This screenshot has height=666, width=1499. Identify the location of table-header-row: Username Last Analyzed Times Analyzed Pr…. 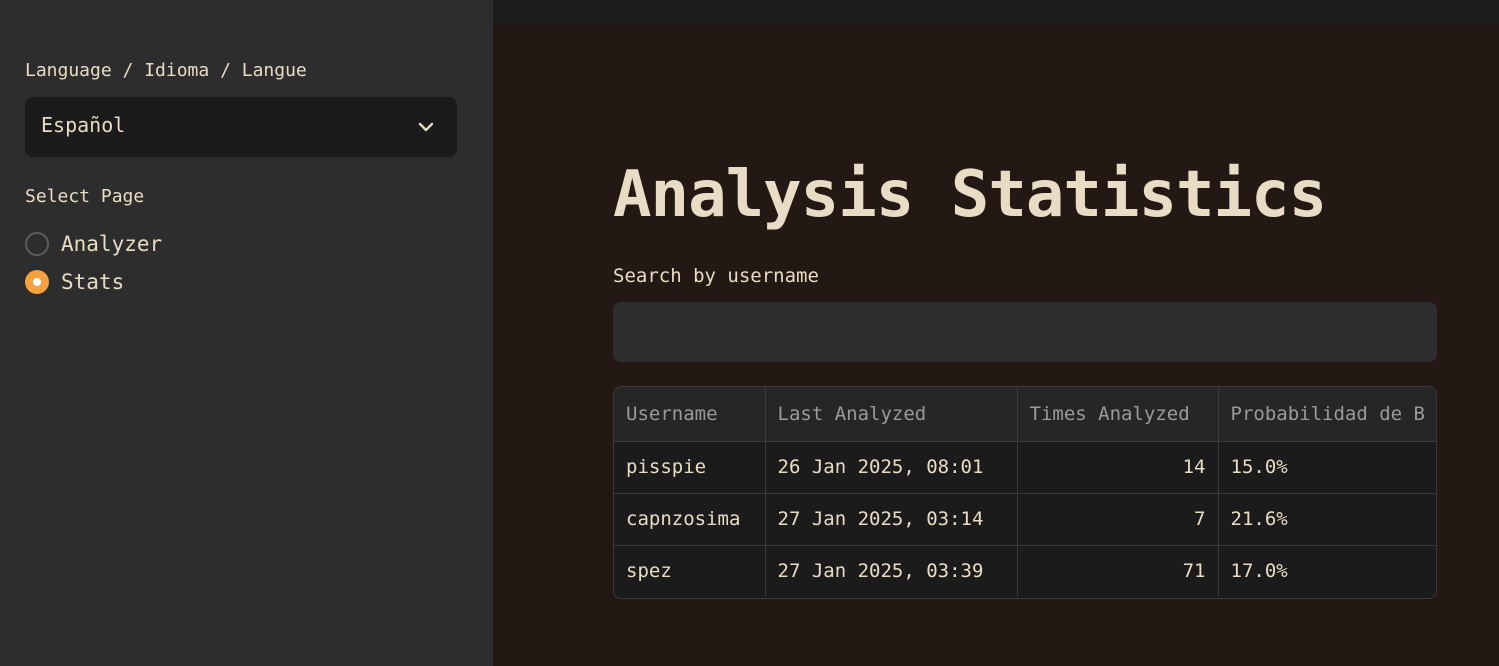
(1025, 414).